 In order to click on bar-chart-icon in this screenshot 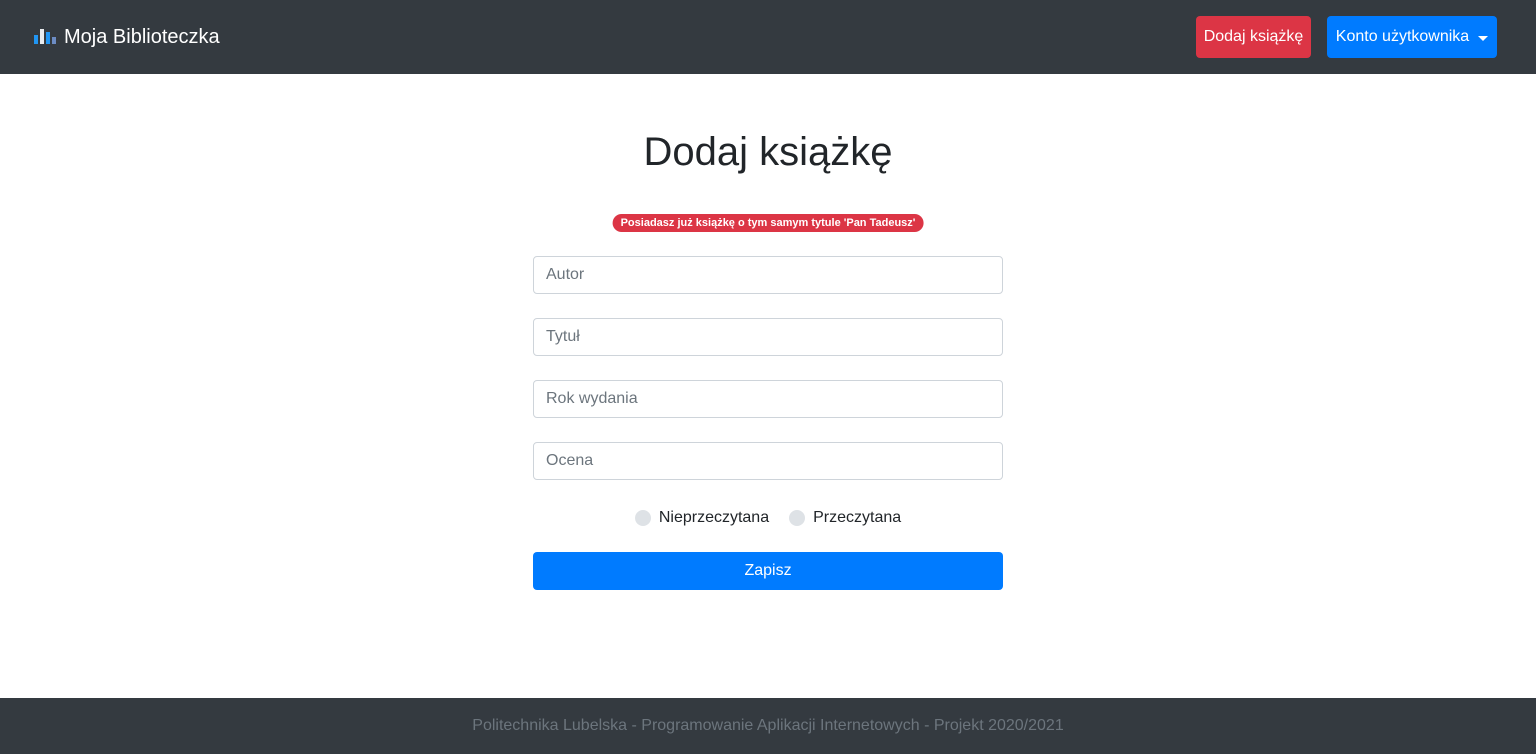, I will do `click(45, 36)`.